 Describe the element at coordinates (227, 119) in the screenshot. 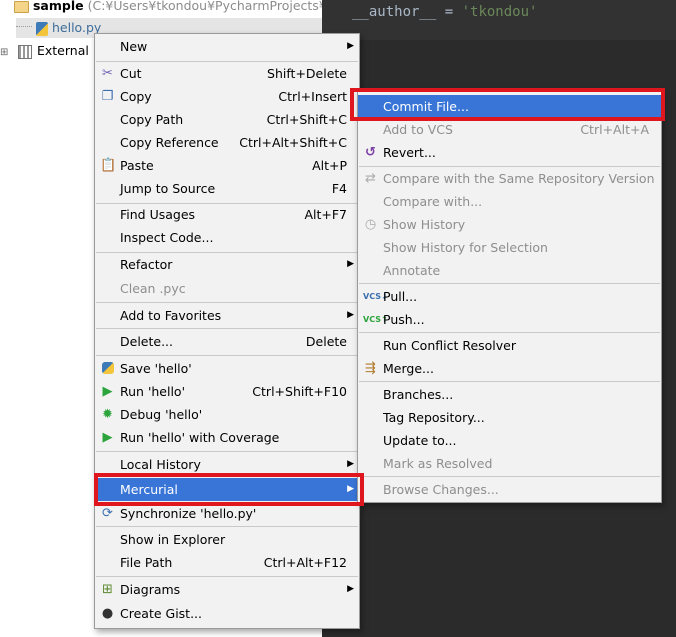

I see `menu-item-copy-path: Copy Path Ctrl+Shift+C` at that location.